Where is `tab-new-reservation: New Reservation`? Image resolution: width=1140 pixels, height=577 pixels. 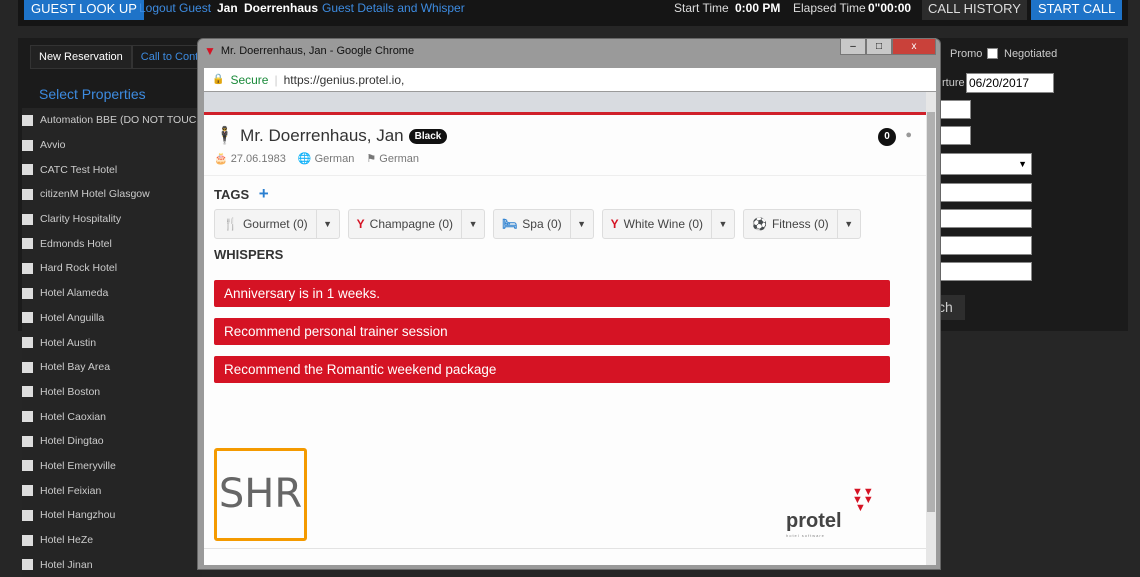
tab-new-reservation: New Reservation is located at coordinates (81, 57).